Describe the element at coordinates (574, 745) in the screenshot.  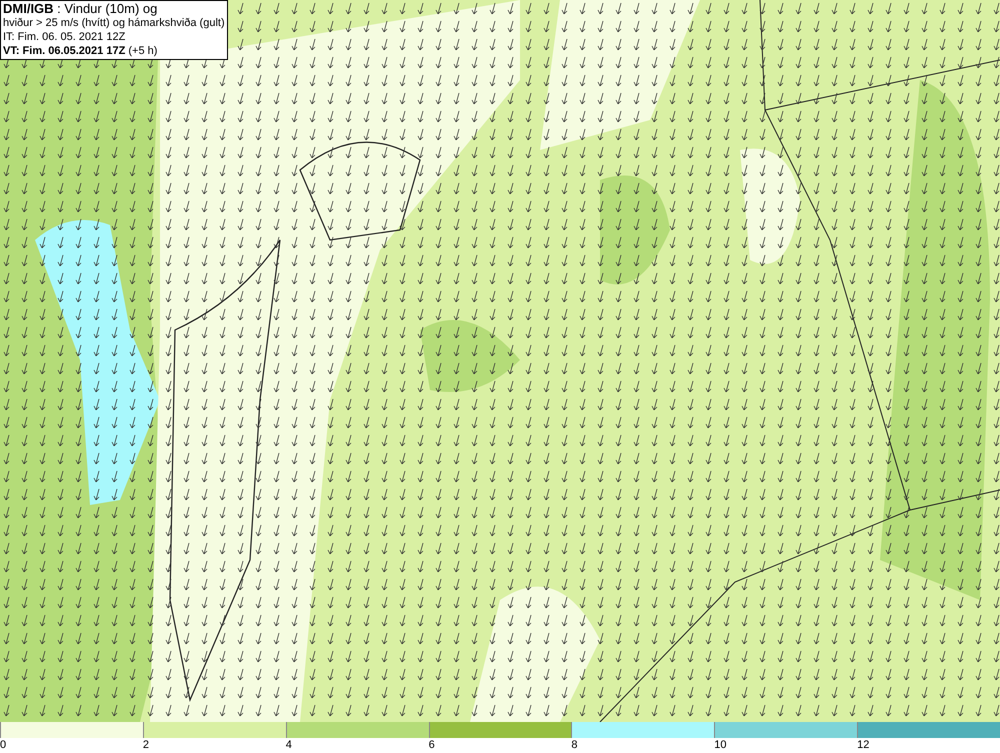
I see `scale-label: 8` at that location.